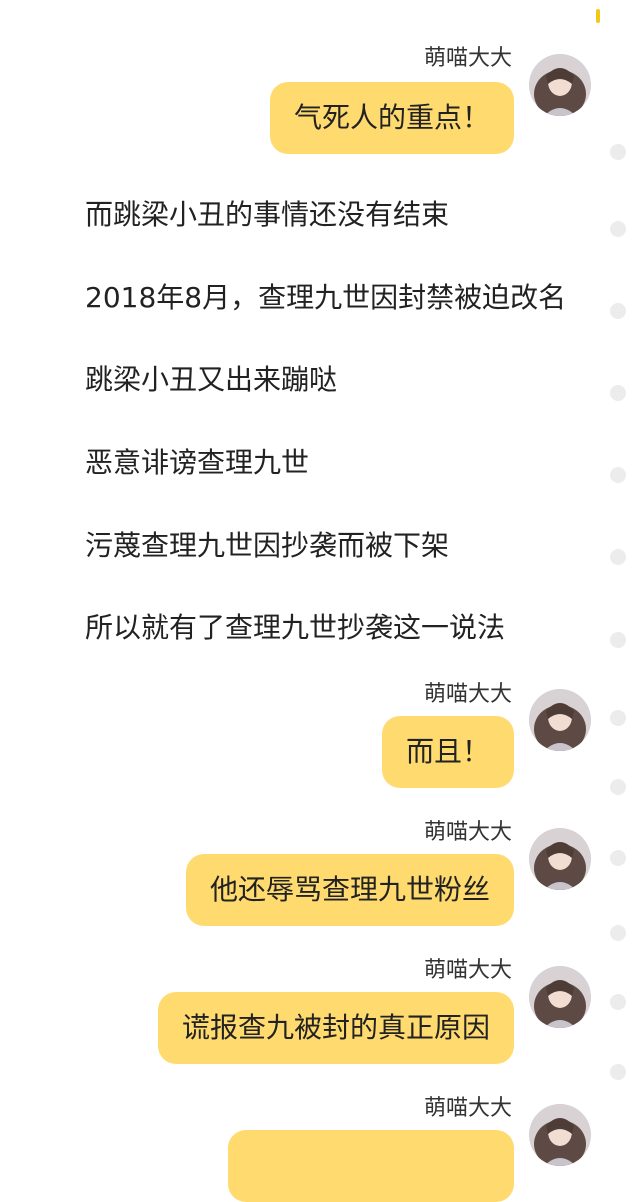 The height and width of the screenshot is (1202, 640). I want to click on chat-bubble: 他还辱骂查理九世粉丝, so click(349, 890).